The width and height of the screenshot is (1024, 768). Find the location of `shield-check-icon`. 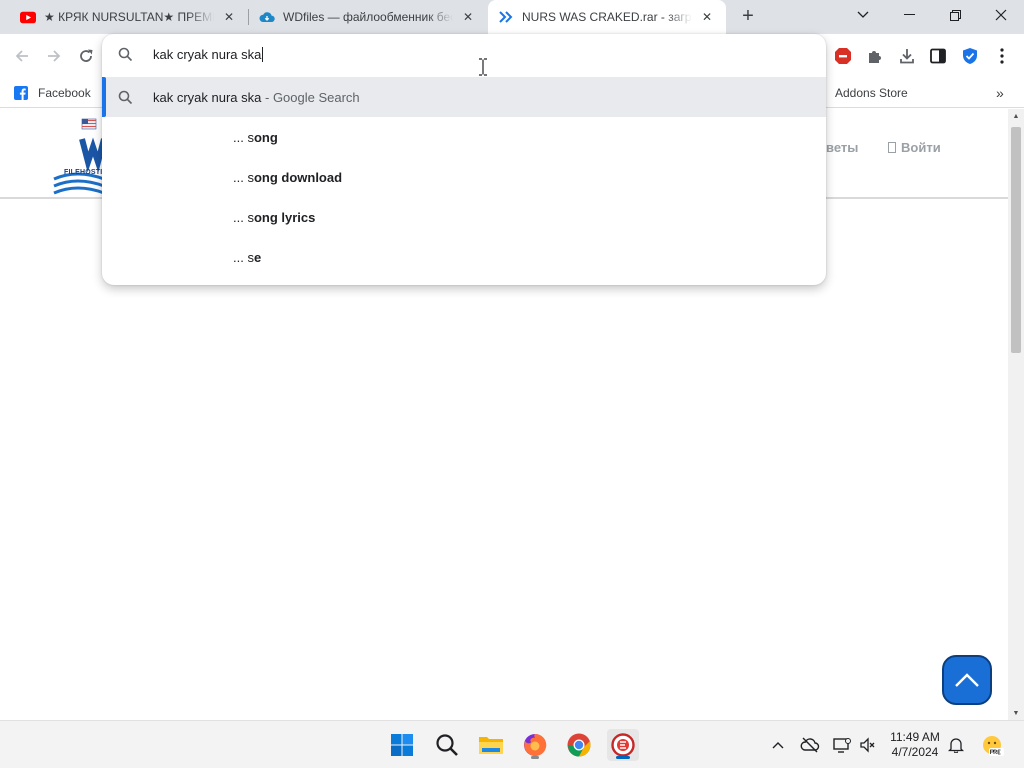

shield-check-icon is located at coordinates (970, 56).